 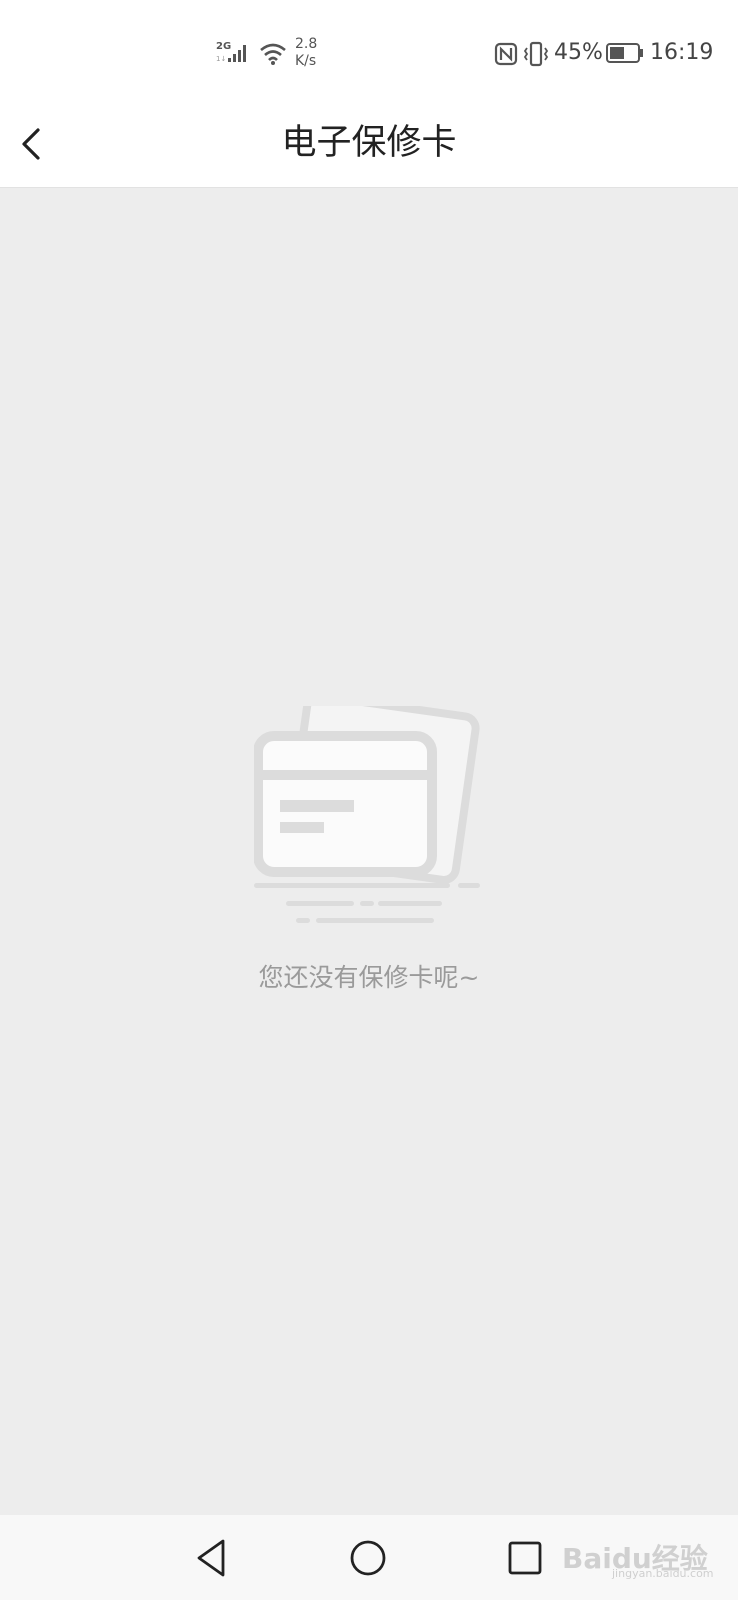 What do you see at coordinates (221, 59) in the screenshot?
I see `svg-text: 1↓` at bounding box center [221, 59].